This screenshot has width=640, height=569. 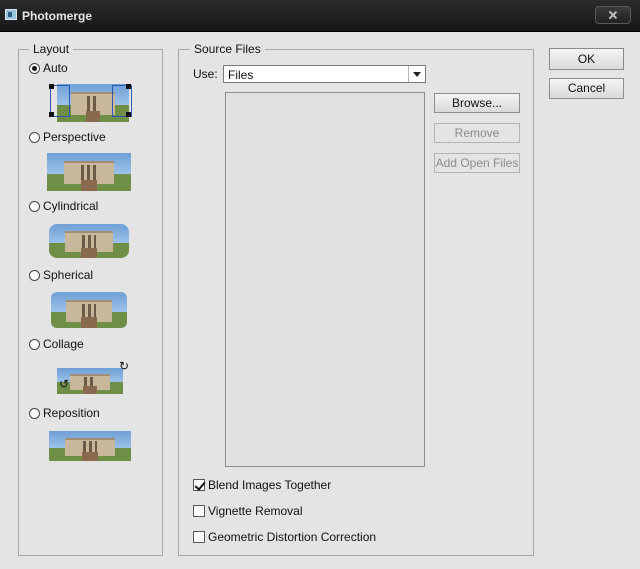 What do you see at coordinates (71, 206) in the screenshot?
I see `radio-label: Cylindrical` at bounding box center [71, 206].